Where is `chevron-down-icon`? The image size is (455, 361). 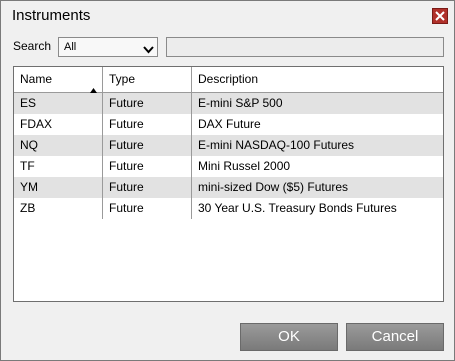 chevron-down-icon is located at coordinates (148, 51).